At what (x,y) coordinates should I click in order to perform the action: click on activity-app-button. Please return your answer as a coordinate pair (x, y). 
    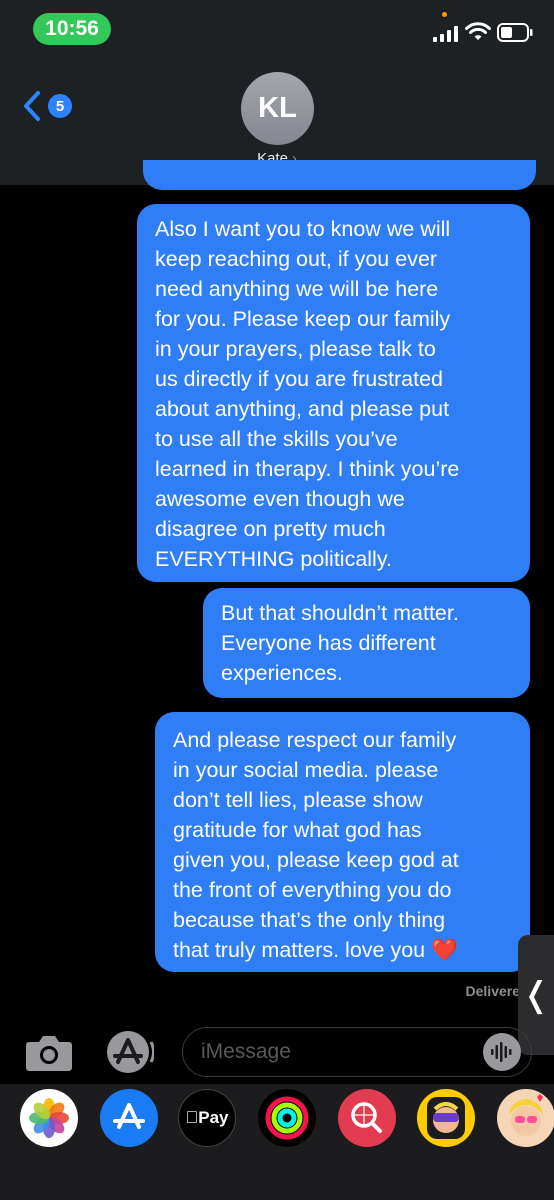
    Looking at the image, I should click on (287, 1118).